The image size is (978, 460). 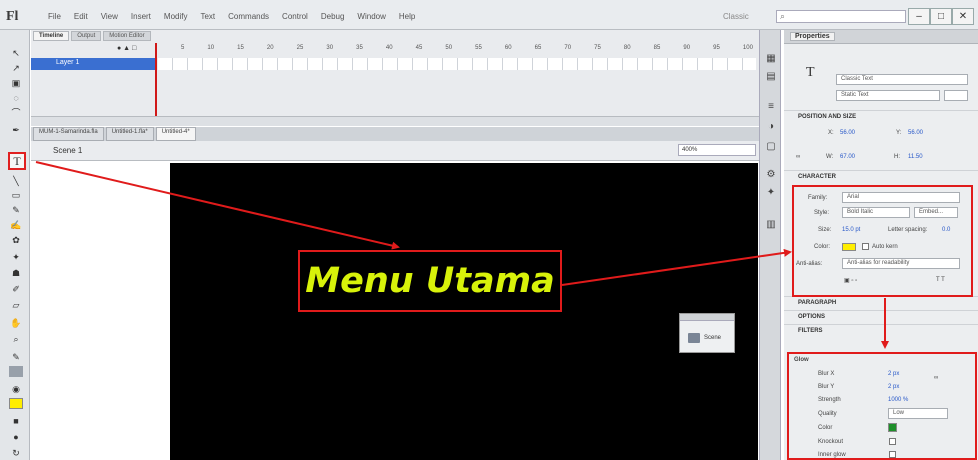 I want to click on brush-tool-icon: ✍, so click(x=16, y=225).